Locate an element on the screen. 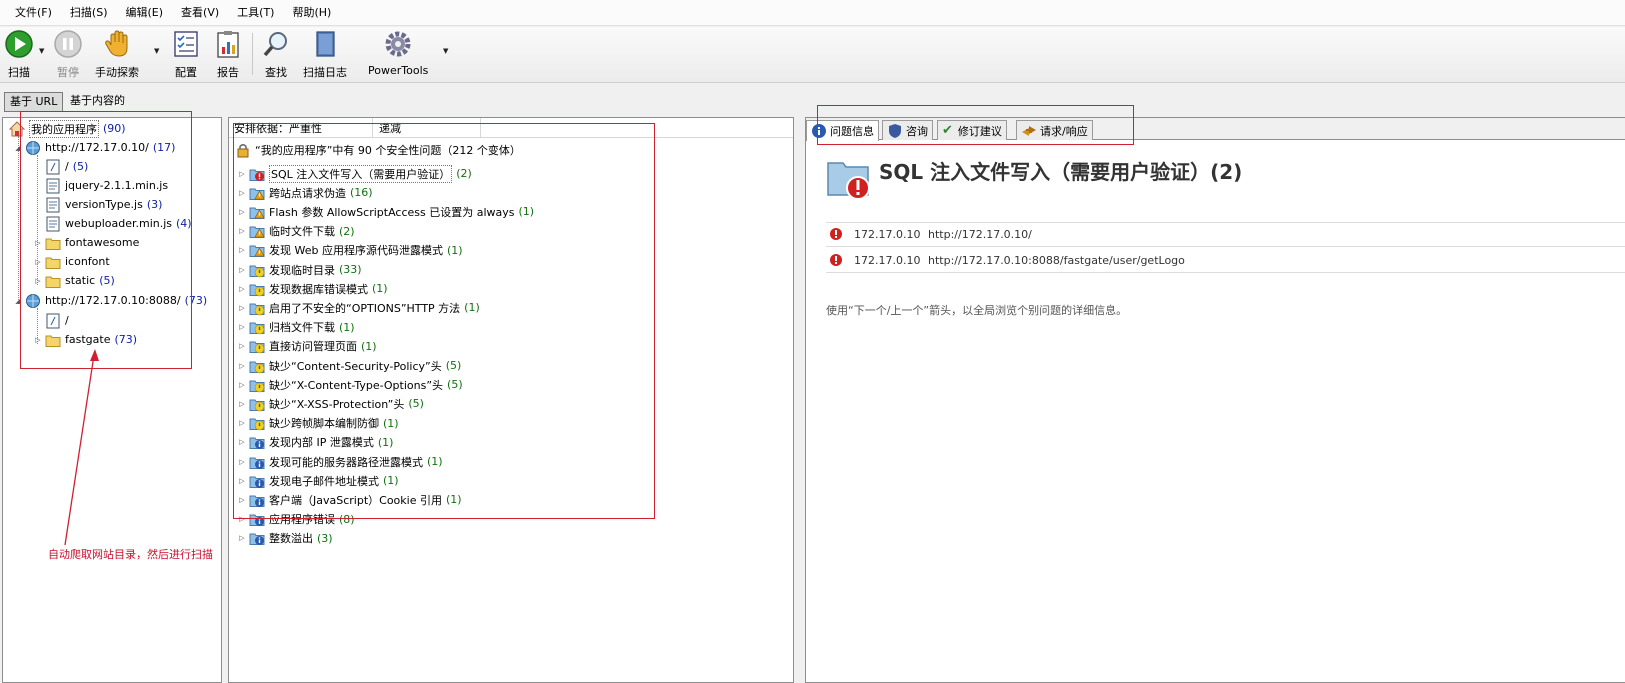 The width and height of the screenshot is (1625, 683). config-button: 配置 is located at coordinates (186, 54).